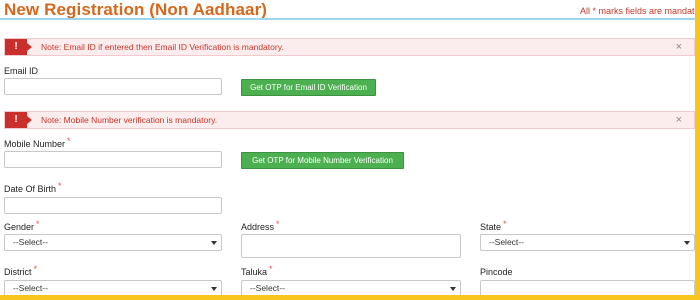 Image resolution: width=700 pixels, height=300 pixels. Describe the element at coordinates (113, 287) in the screenshot. I see `district-select: --Select--` at that location.